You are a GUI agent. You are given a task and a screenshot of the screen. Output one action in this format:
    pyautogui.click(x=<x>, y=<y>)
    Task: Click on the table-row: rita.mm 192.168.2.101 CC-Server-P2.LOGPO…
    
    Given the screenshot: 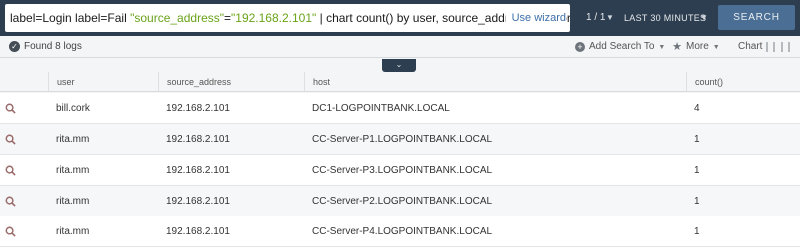 What is the action you would take?
    pyautogui.click(x=400, y=201)
    